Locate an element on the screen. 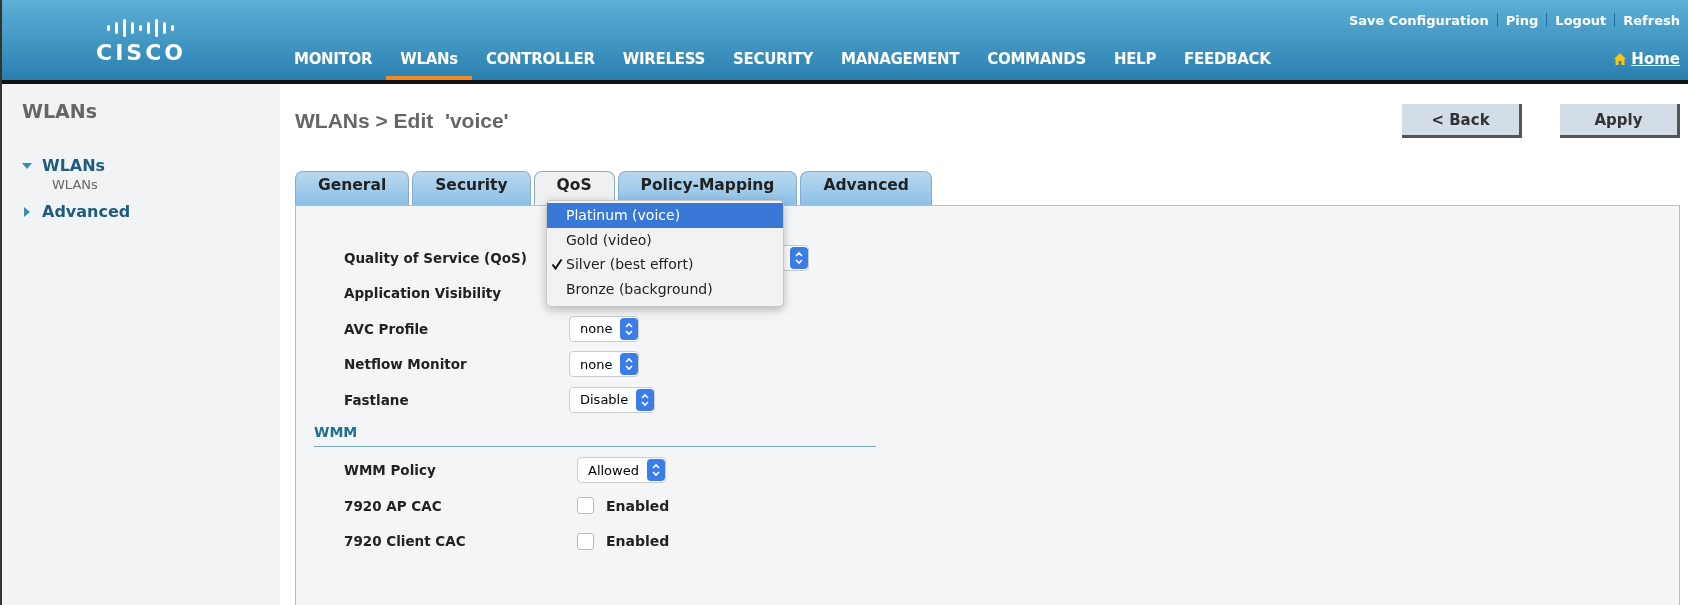  nav-tab: CONTROLLER is located at coordinates (540, 65).